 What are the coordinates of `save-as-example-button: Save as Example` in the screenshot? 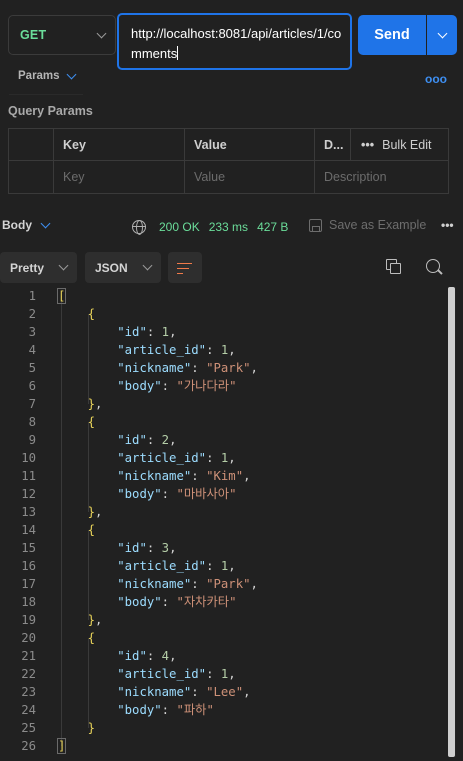 It's located at (367, 225).